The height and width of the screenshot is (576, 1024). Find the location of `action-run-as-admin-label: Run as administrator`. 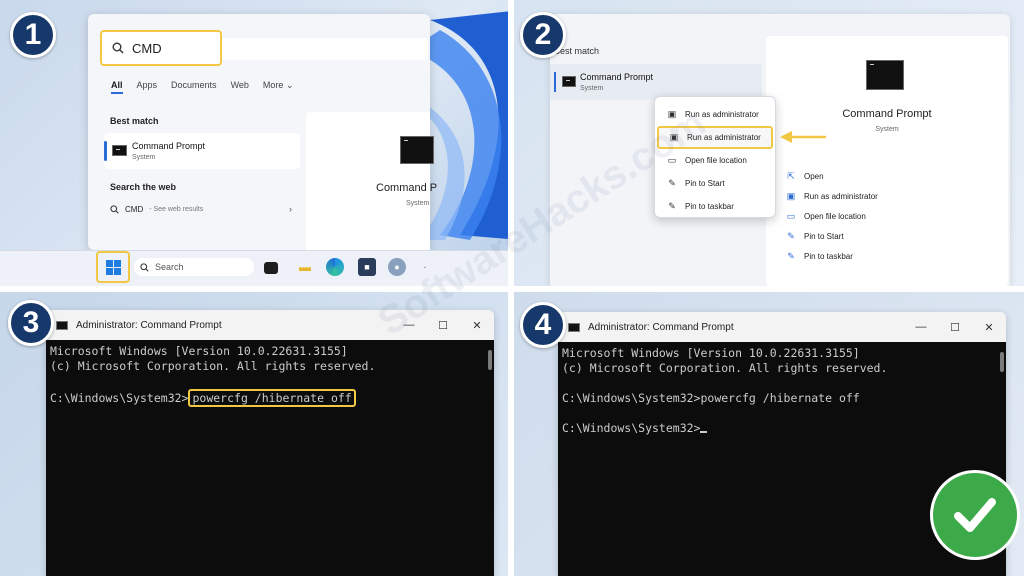

action-run-as-admin-label: Run as administrator is located at coordinates (841, 196).